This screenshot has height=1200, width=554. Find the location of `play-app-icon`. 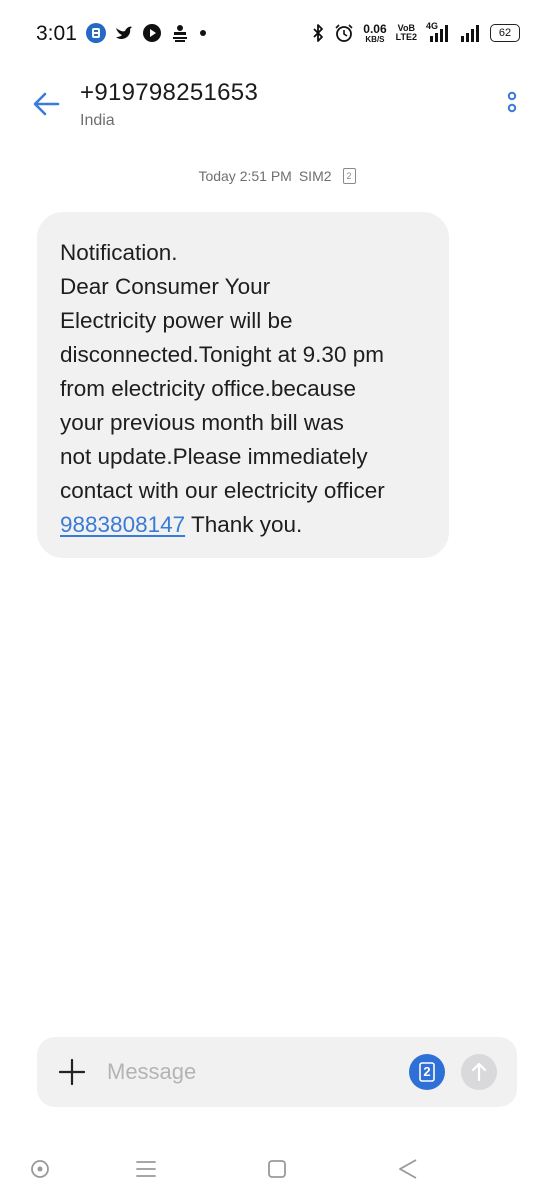

play-app-icon is located at coordinates (152, 33).